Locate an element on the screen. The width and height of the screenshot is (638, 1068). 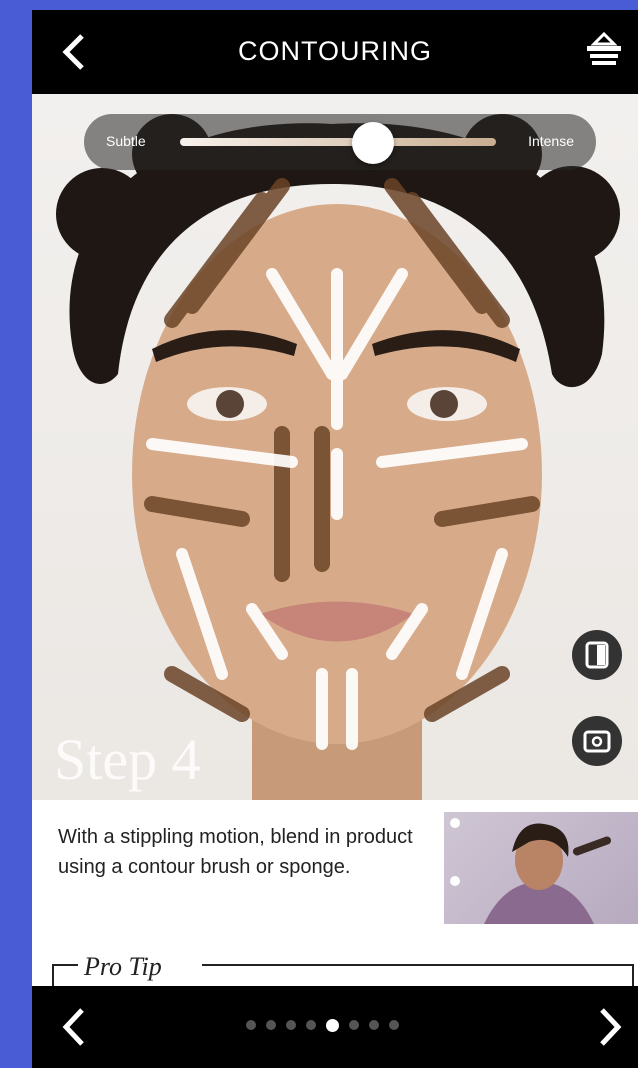
chevron-left-icon is located at coordinates (73, 1027).